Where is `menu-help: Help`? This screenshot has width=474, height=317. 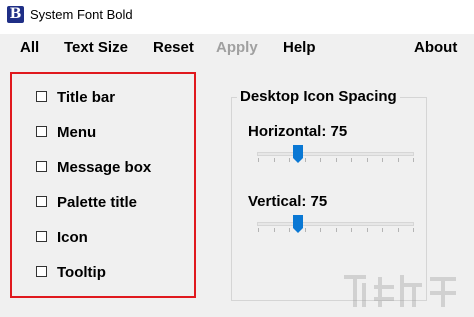
menu-help: Help is located at coordinates (299, 47).